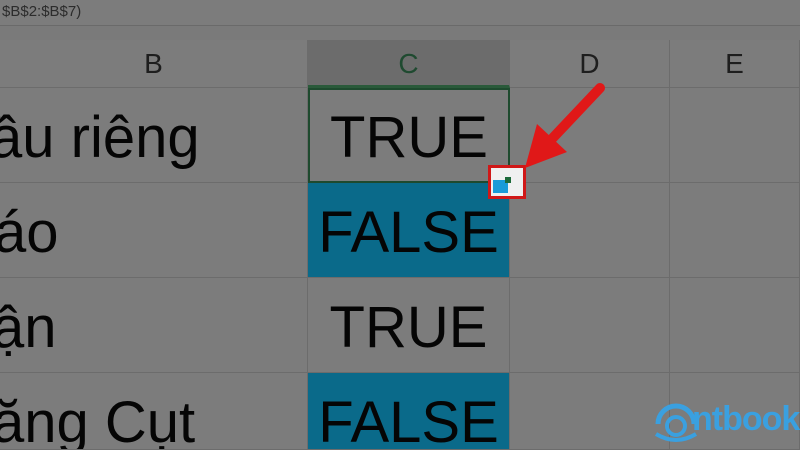  I want to click on cell-e1, so click(735, 135).